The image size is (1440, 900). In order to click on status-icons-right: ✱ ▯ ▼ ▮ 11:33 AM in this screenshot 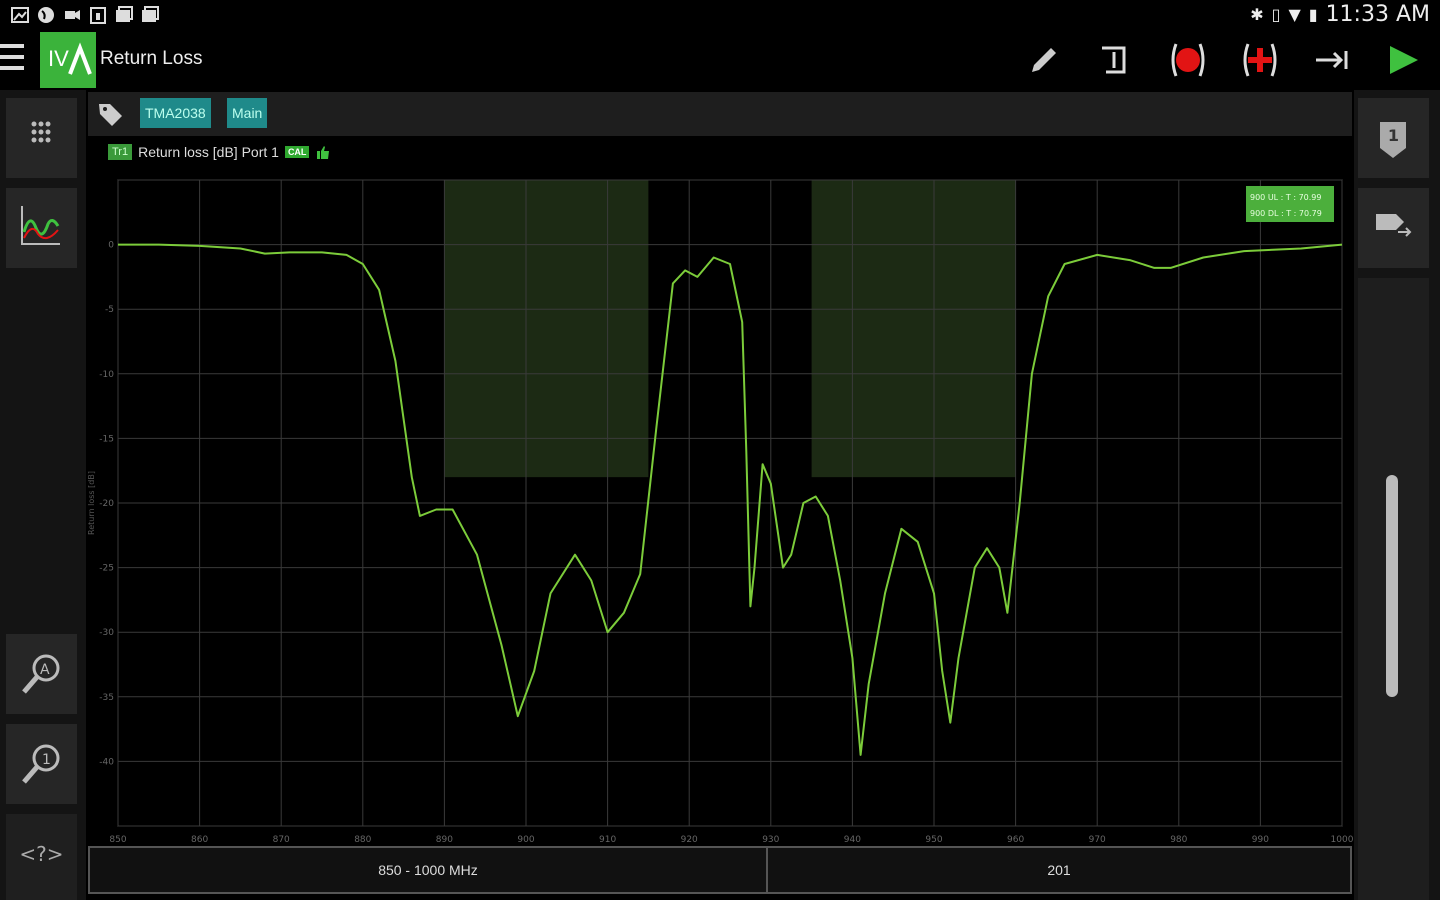, I will do `click(1340, 14)`.